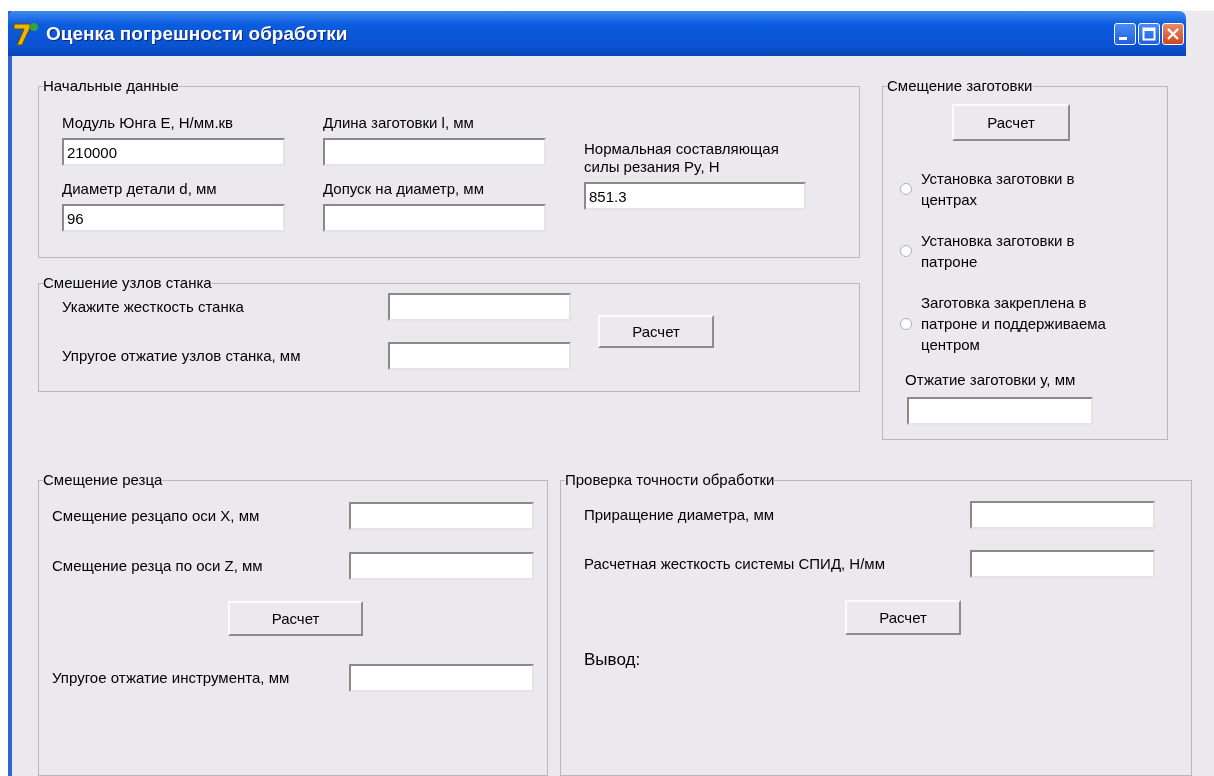  Describe the element at coordinates (171, 678) in the screenshot. I see `field-label: Упругое отжатие инструмента, мм` at that location.